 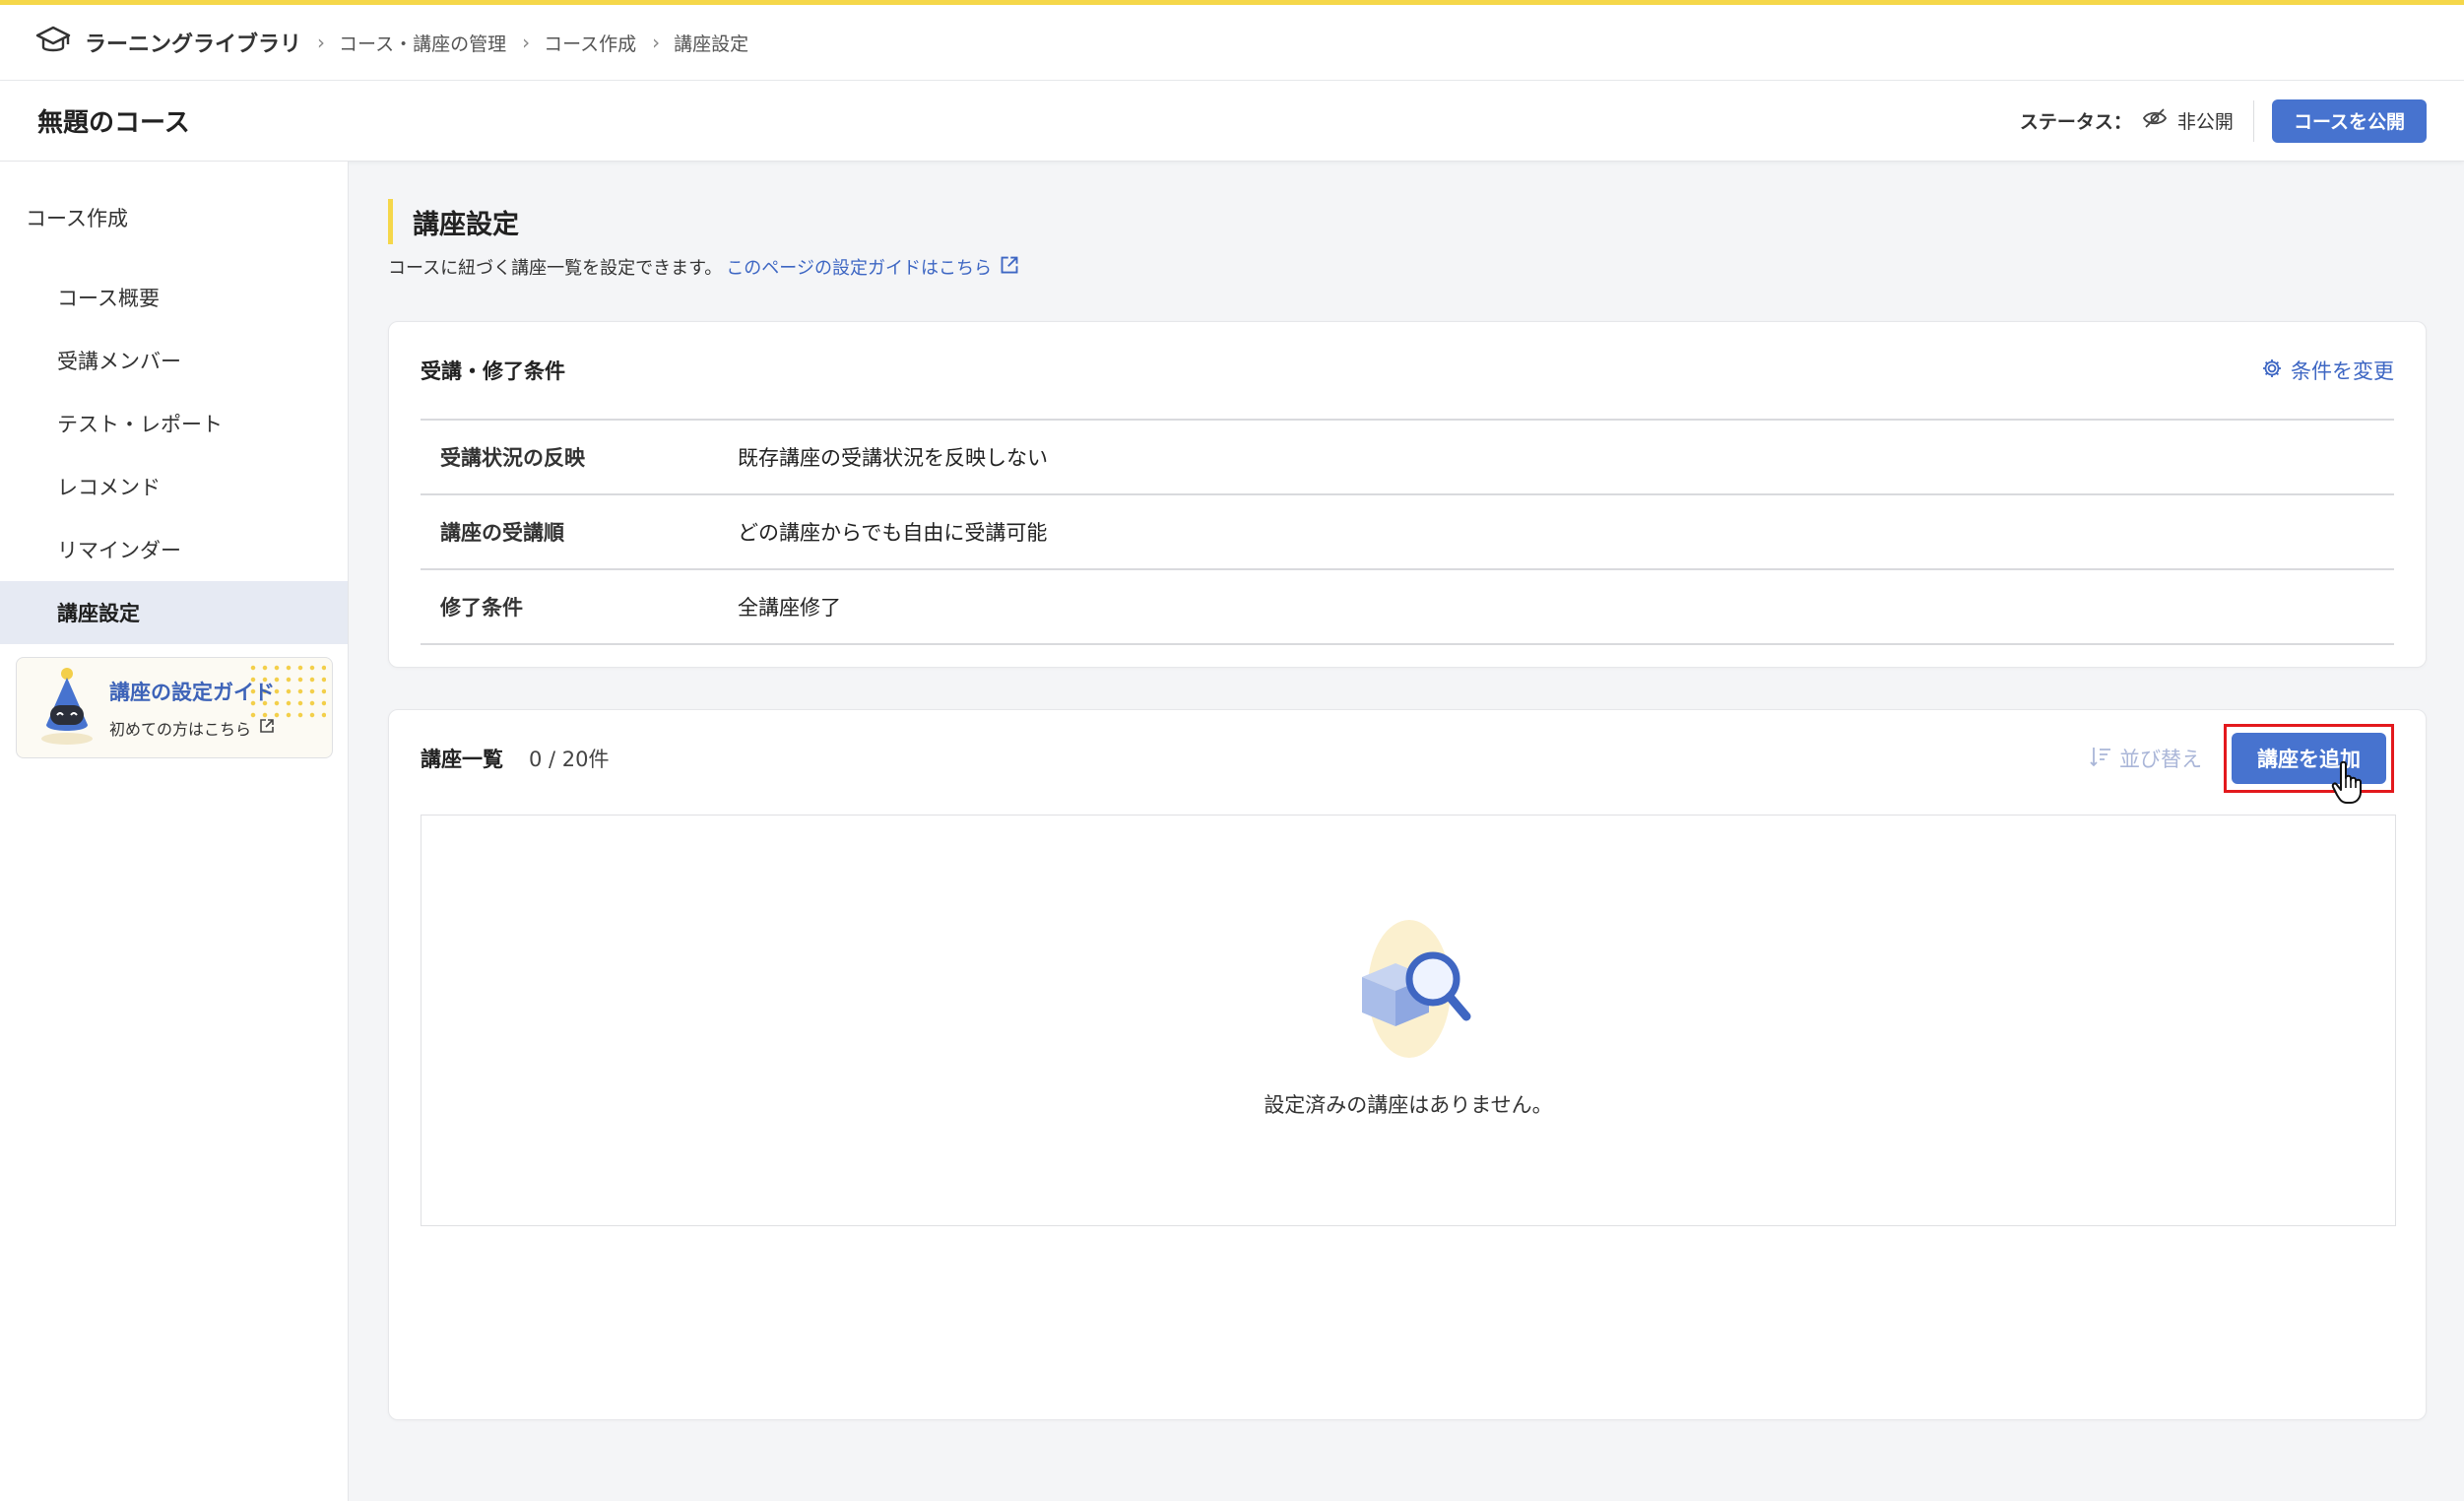 I want to click on brand-name: ラーニングライブラリ, so click(x=194, y=45).